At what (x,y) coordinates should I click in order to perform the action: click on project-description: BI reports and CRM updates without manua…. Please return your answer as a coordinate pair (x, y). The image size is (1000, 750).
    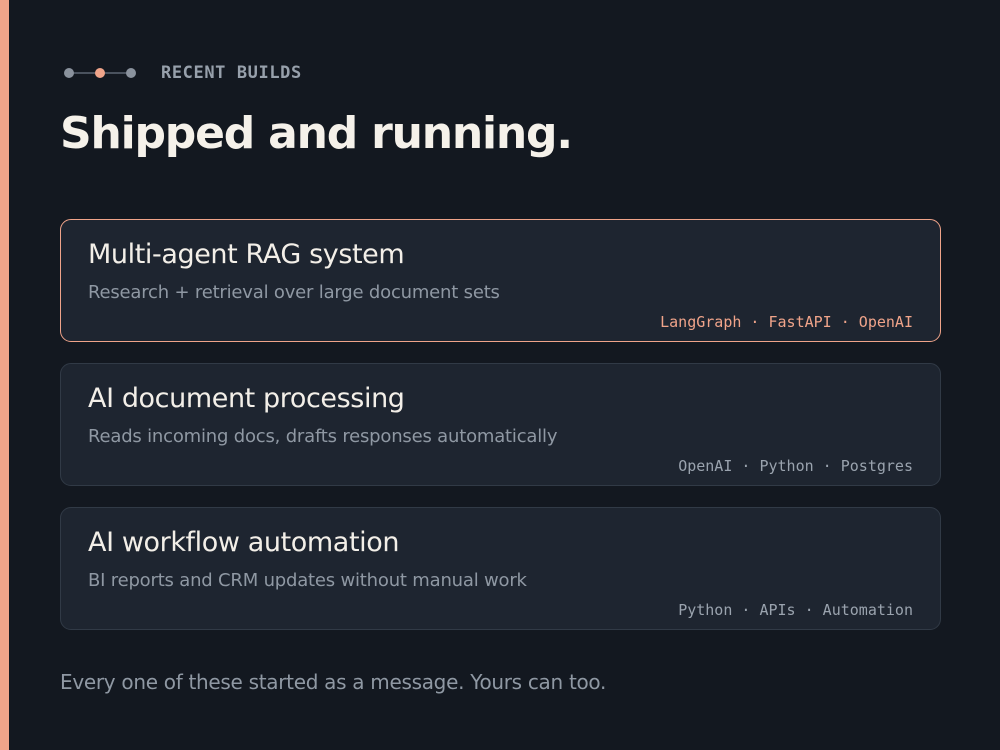
    Looking at the image, I should click on (307, 580).